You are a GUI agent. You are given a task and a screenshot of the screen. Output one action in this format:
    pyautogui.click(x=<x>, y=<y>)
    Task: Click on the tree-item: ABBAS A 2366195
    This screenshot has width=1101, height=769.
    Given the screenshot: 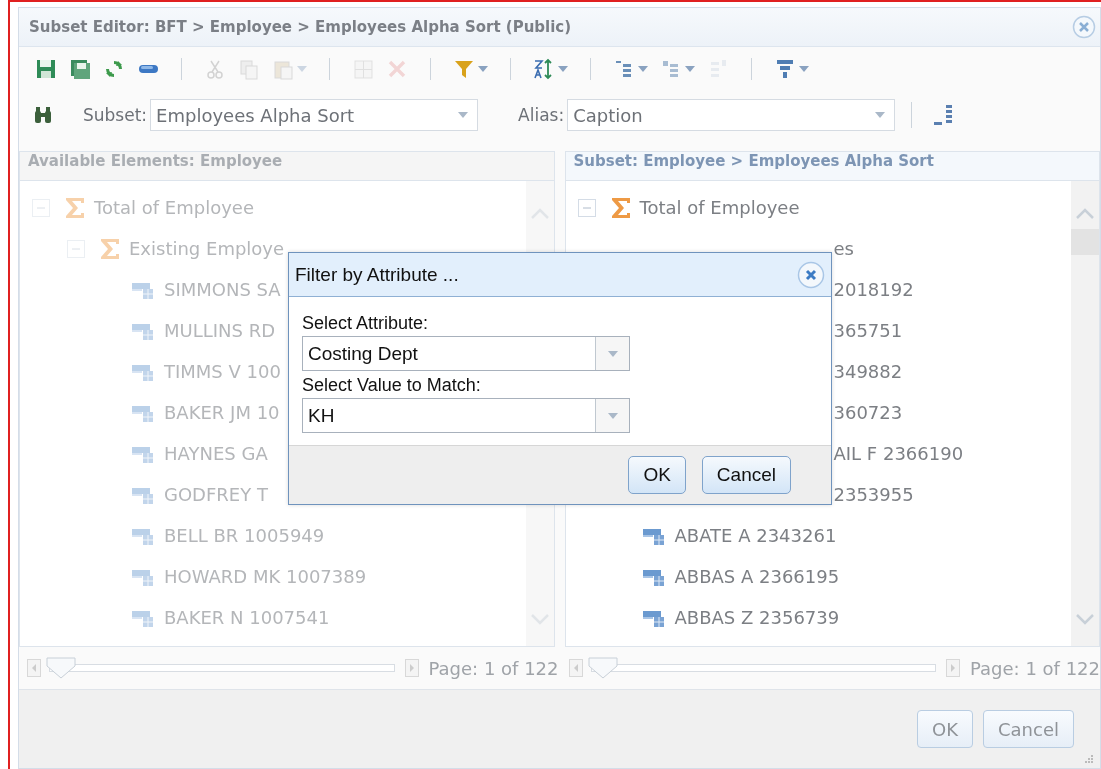 What is the action you would take?
    pyautogui.click(x=757, y=576)
    